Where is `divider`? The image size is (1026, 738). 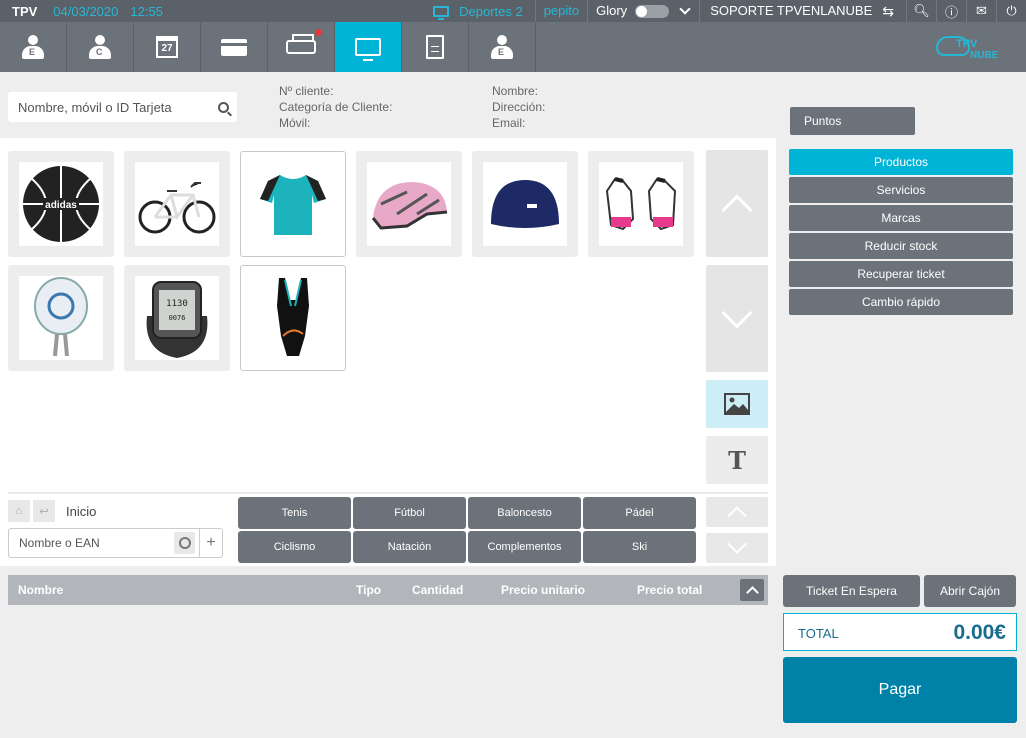 divider is located at coordinates (388, 493).